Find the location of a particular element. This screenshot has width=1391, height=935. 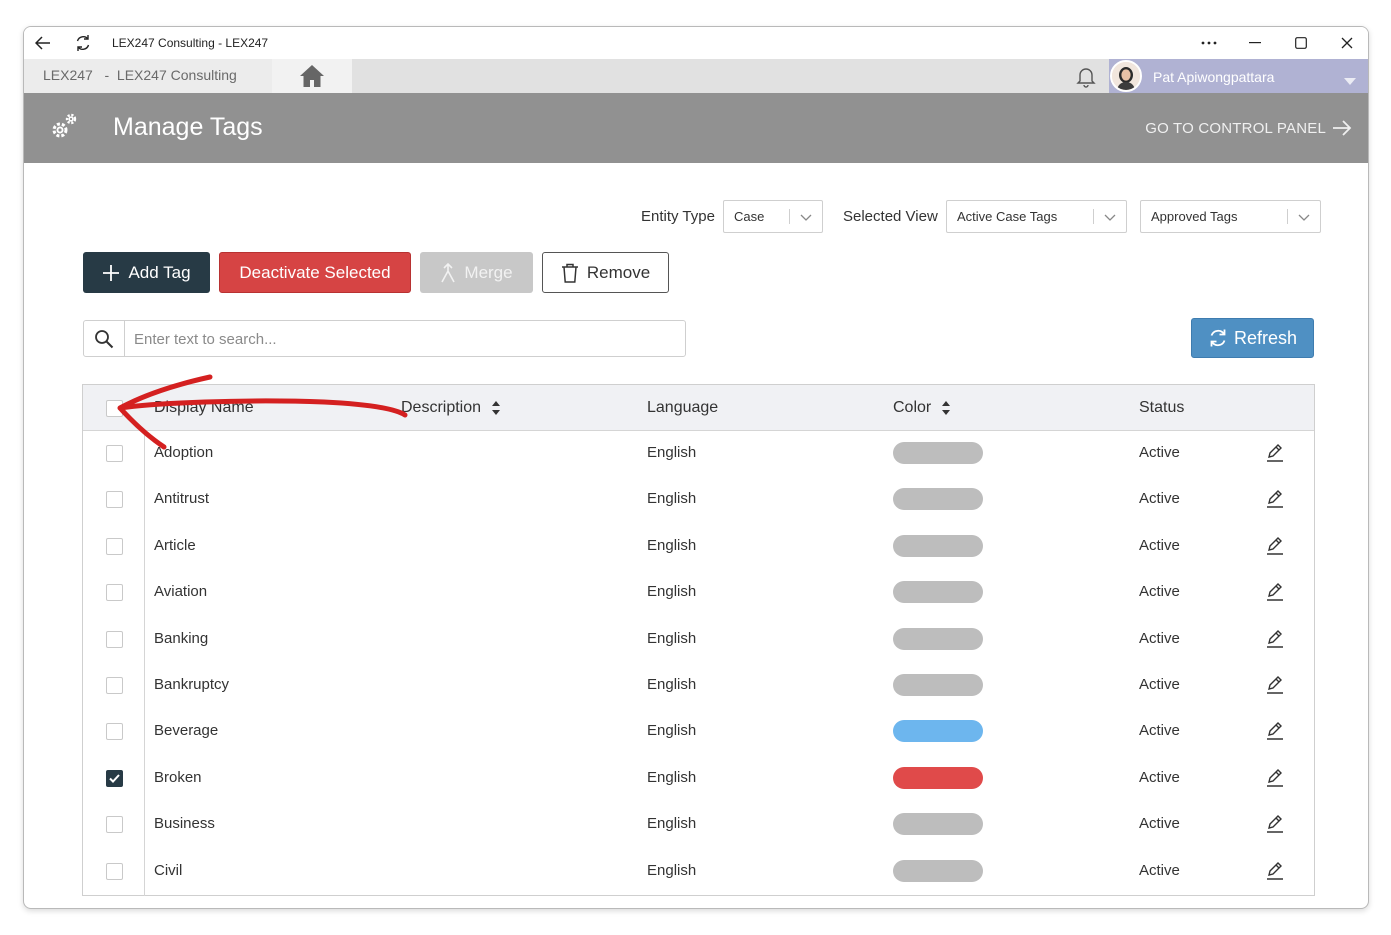

column-header-description: Description is located at coordinates (451, 408).